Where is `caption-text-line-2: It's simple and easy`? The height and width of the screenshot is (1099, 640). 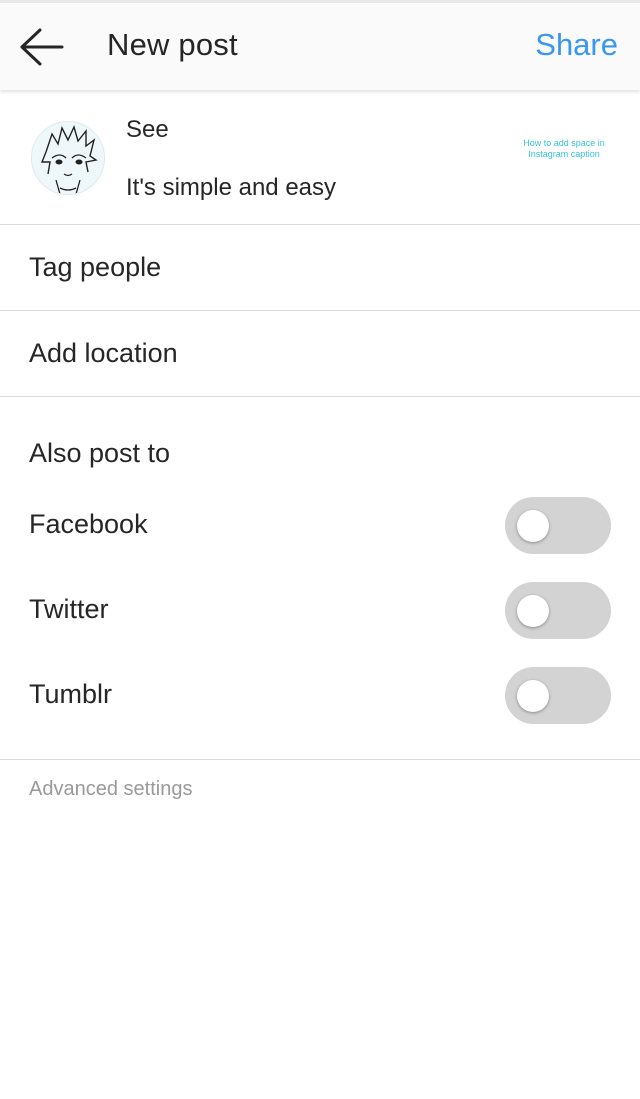
caption-text-line-2: It's simple and easy is located at coordinates (231, 188).